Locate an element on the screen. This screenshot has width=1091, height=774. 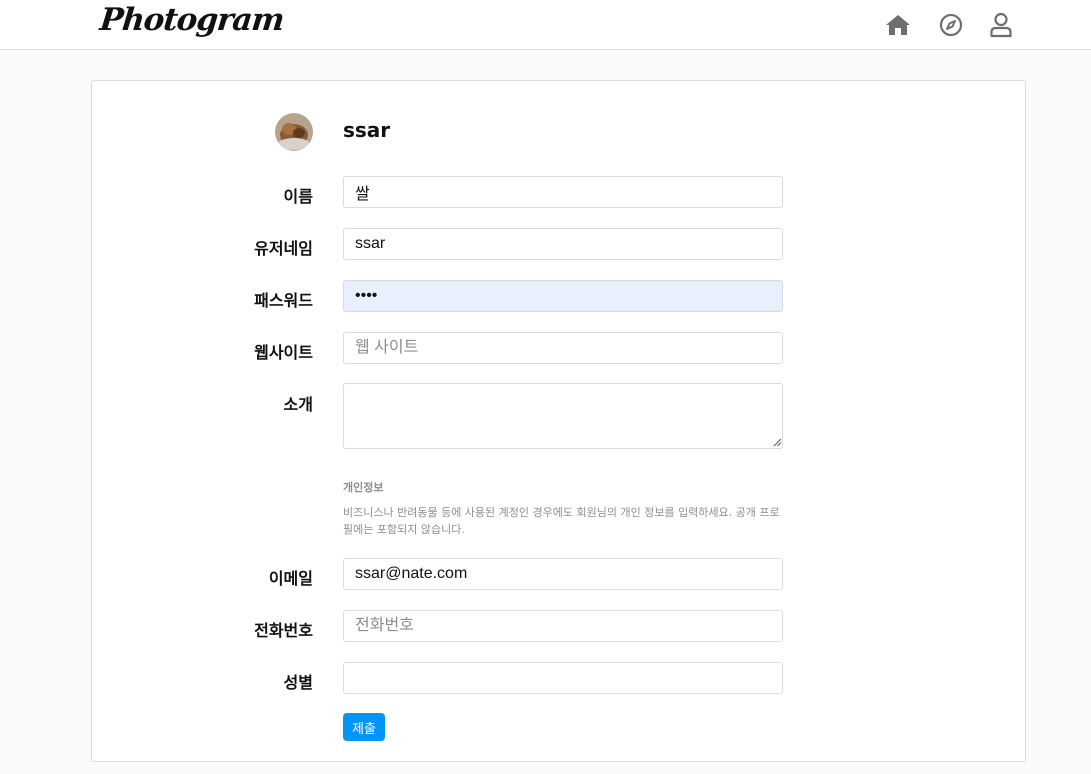
user-icon is located at coordinates (1001, 25).